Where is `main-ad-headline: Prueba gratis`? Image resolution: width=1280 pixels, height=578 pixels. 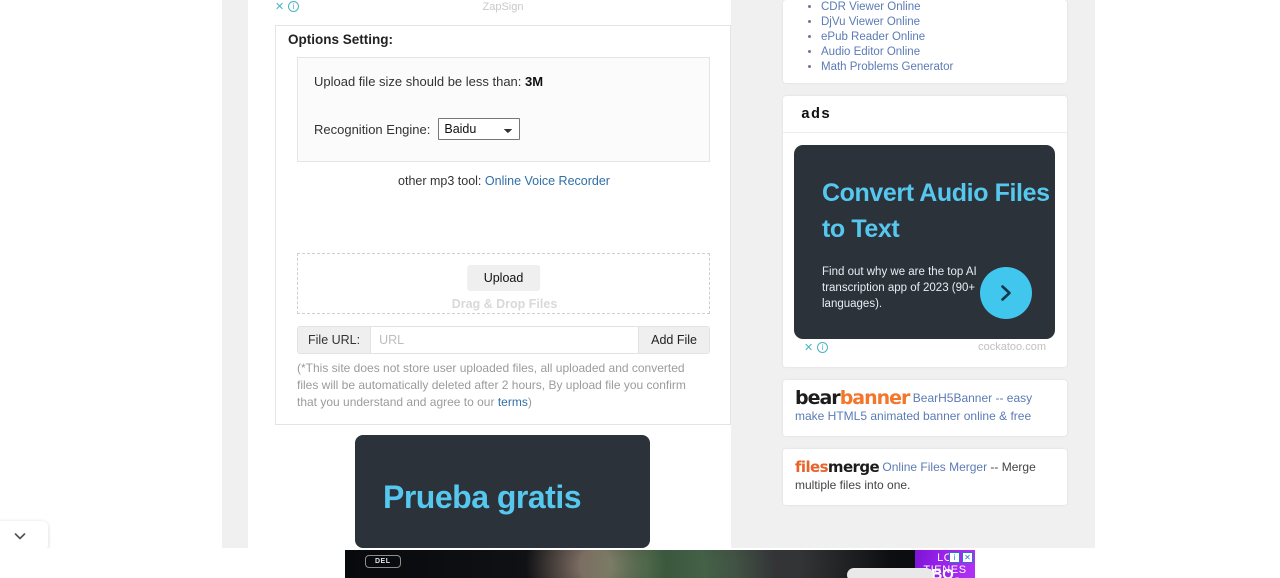 main-ad-headline: Prueba gratis is located at coordinates (482, 497).